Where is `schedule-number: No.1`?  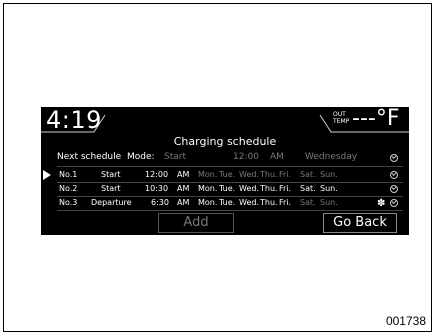
schedule-number: No.1 is located at coordinates (68, 174).